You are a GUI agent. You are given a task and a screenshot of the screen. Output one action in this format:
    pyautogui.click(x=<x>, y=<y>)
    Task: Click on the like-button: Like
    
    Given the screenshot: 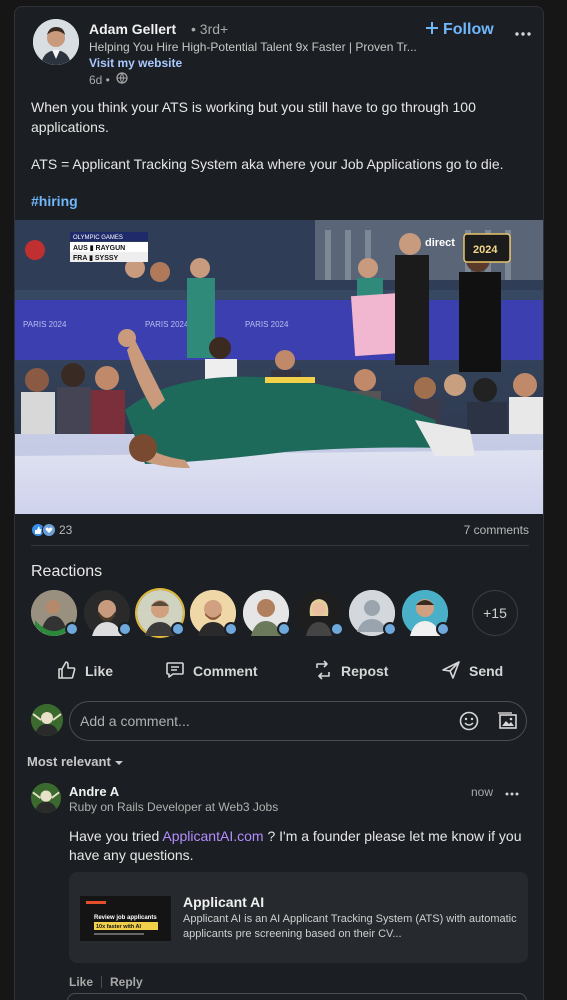 What is the action you would take?
    pyautogui.click(x=85, y=671)
    